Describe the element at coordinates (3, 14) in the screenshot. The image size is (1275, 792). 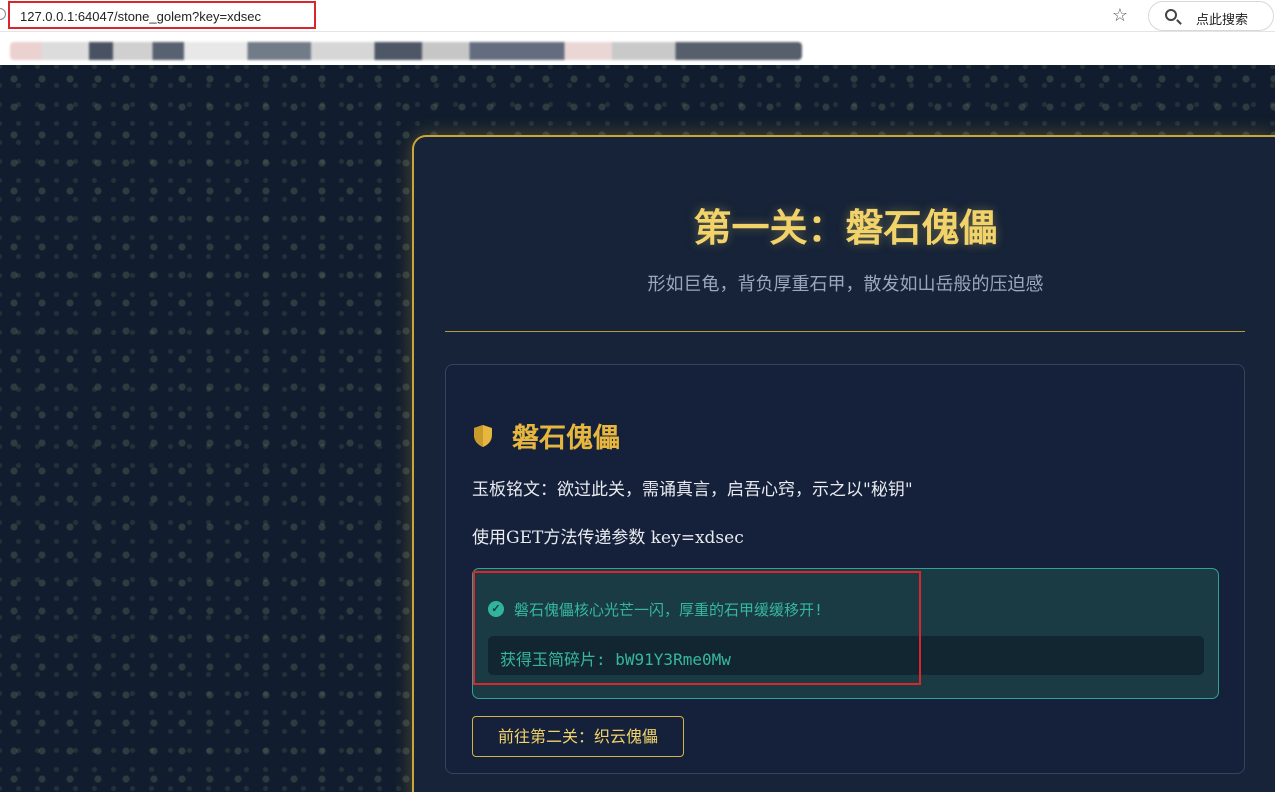
I see `site-info-icon` at that location.